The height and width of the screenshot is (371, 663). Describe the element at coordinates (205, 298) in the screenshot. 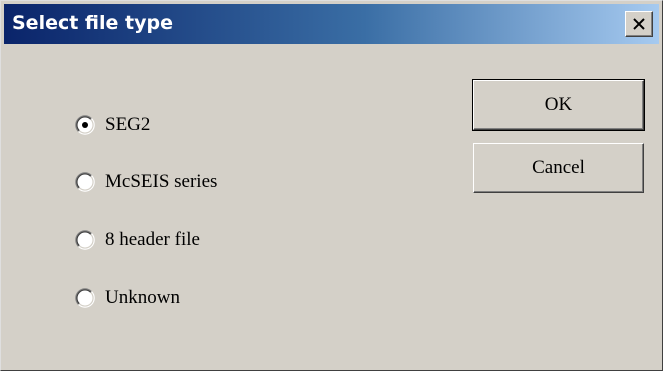

I see `radio-option-unknown: Unknown` at that location.